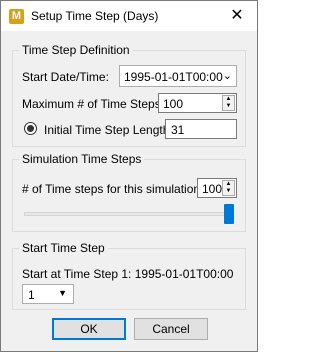 This screenshot has height=352, width=320. What do you see at coordinates (212, 189) in the screenshot?
I see `steps-value: 100` at bounding box center [212, 189].